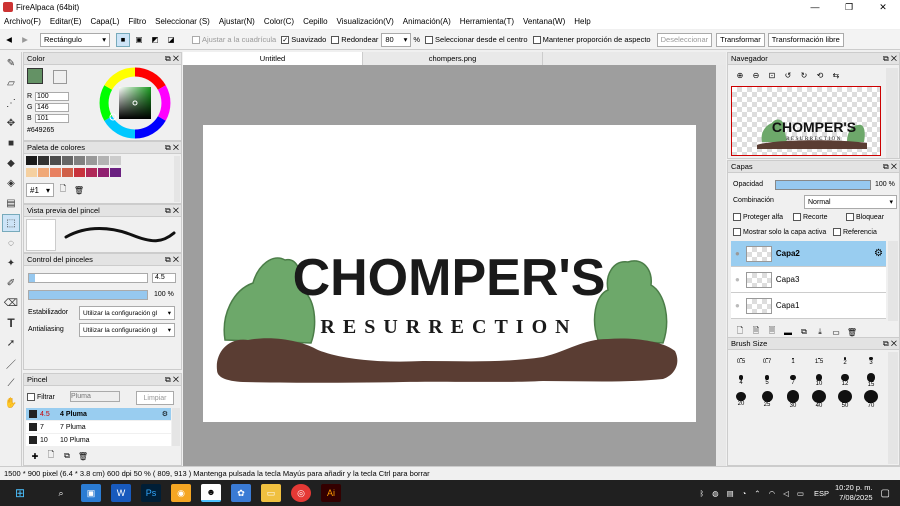 The height and width of the screenshot is (506, 900). Describe the element at coordinates (177, 179) in the screenshot. I see `palette-scrollbar` at that location.